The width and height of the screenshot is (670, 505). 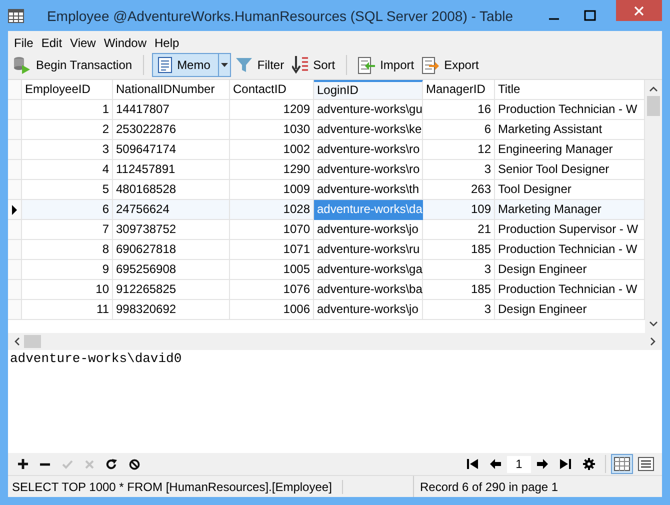 What do you see at coordinates (590, 15) in the screenshot?
I see `maximize-icon` at bounding box center [590, 15].